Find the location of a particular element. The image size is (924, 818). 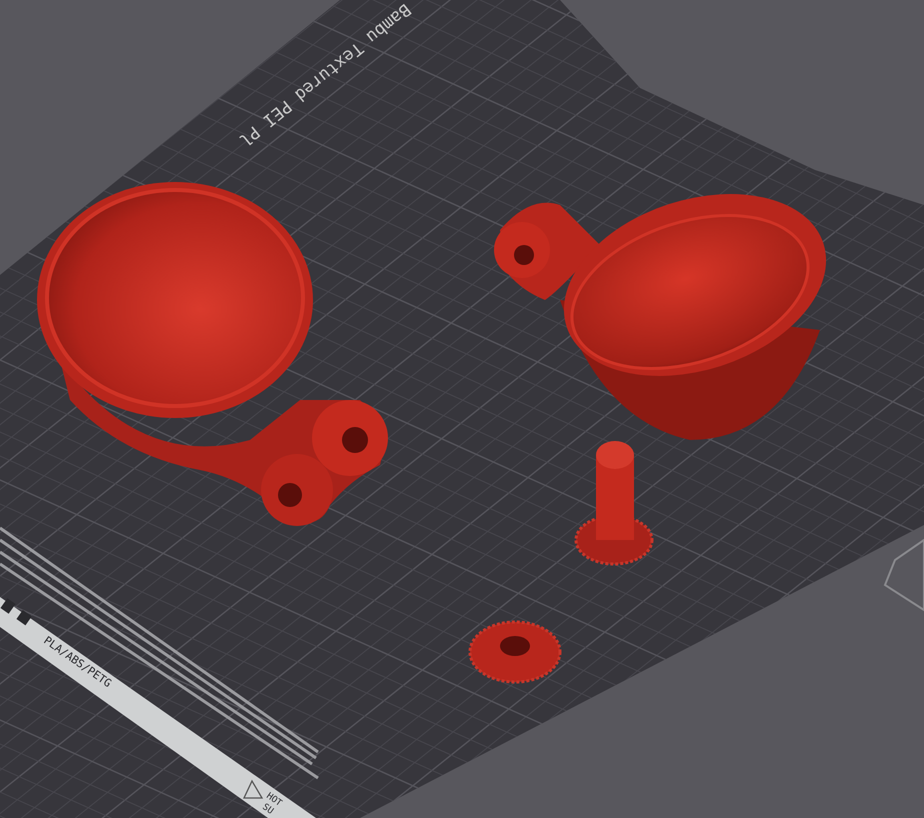

plate-corner-logo-icon is located at coordinates (904, 575).